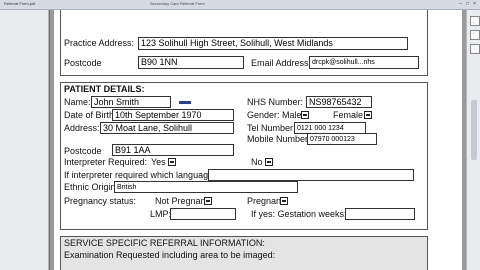  What do you see at coordinates (475, 49) in the screenshot?
I see `share-icon` at bounding box center [475, 49].